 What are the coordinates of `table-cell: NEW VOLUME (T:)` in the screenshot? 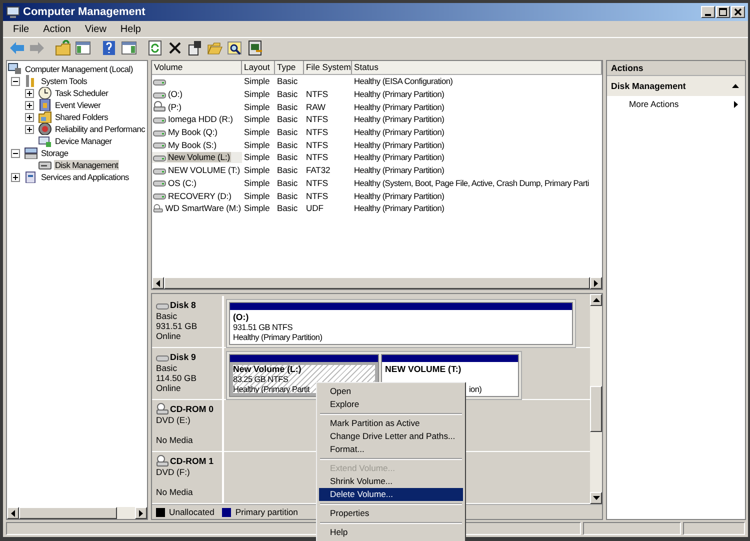 It's located at (204, 170).